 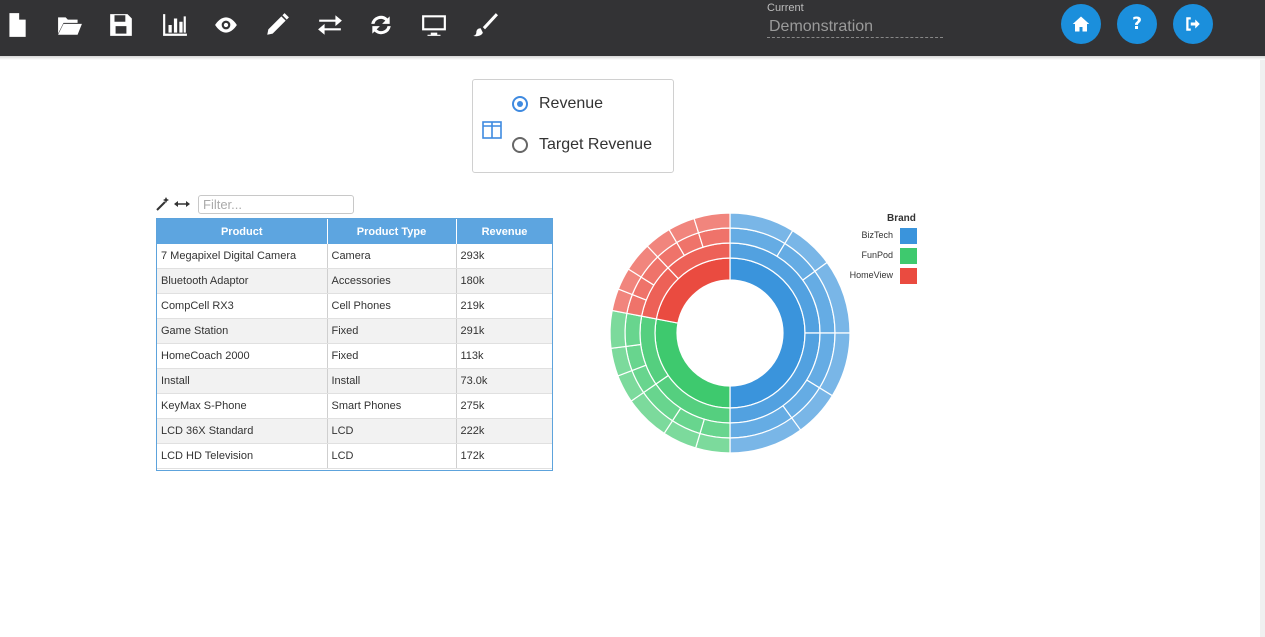 I want to click on refresh-icon, so click(x=381, y=25).